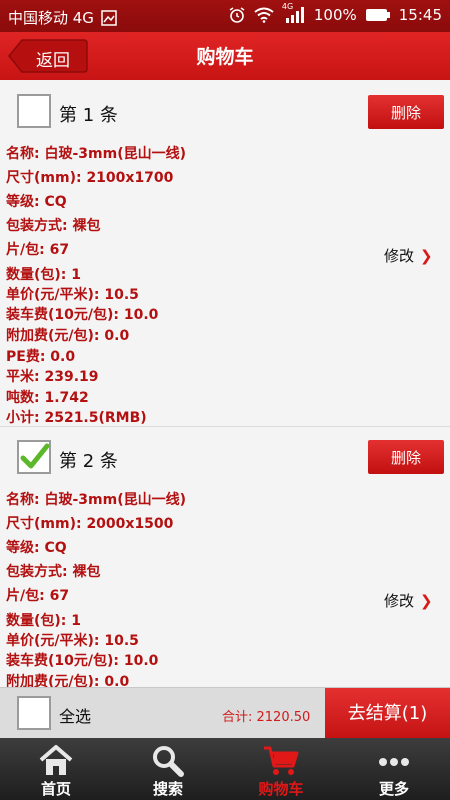  Describe the element at coordinates (237, 15) in the screenshot. I see `alarm-icon` at that location.